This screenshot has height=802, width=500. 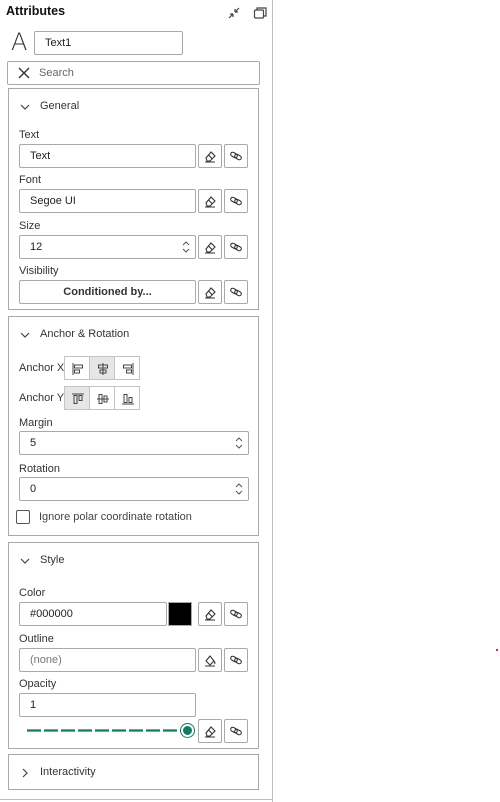 I want to click on font-bind-button, so click(x=236, y=201).